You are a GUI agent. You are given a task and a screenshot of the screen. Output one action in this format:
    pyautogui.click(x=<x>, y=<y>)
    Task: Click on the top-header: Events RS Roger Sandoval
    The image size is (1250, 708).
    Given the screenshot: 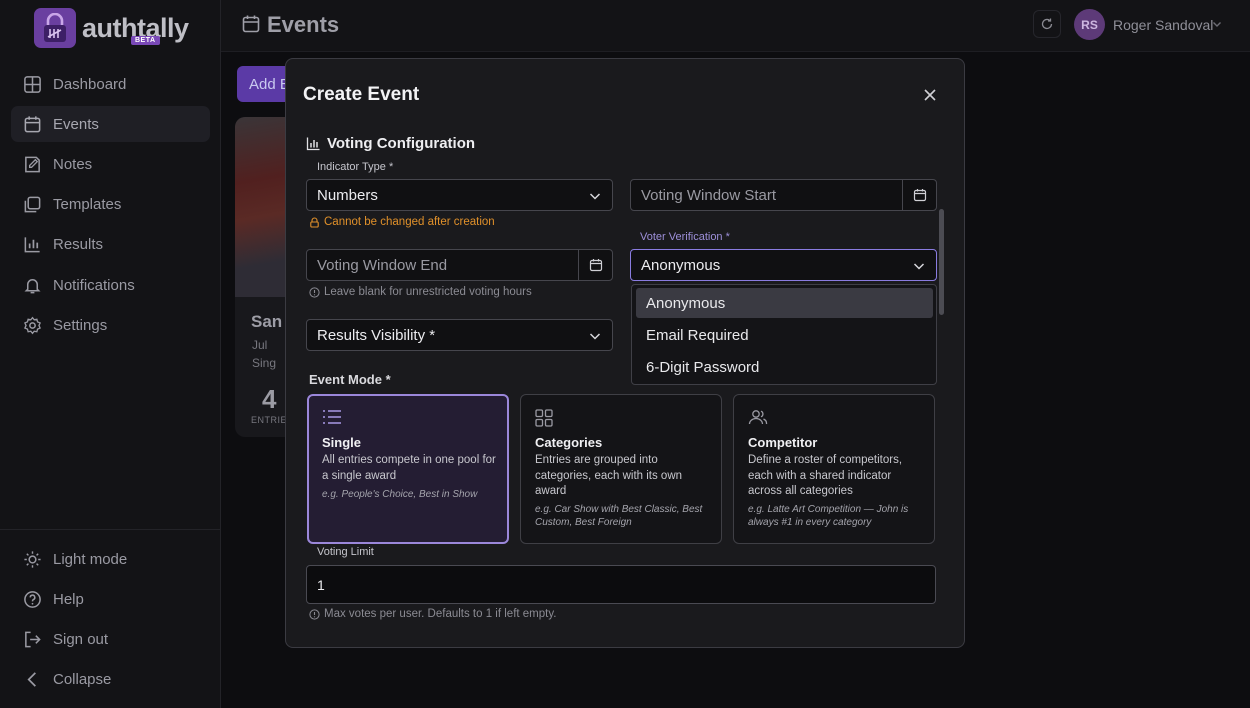 What is the action you would take?
    pyautogui.click(x=735, y=26)
    